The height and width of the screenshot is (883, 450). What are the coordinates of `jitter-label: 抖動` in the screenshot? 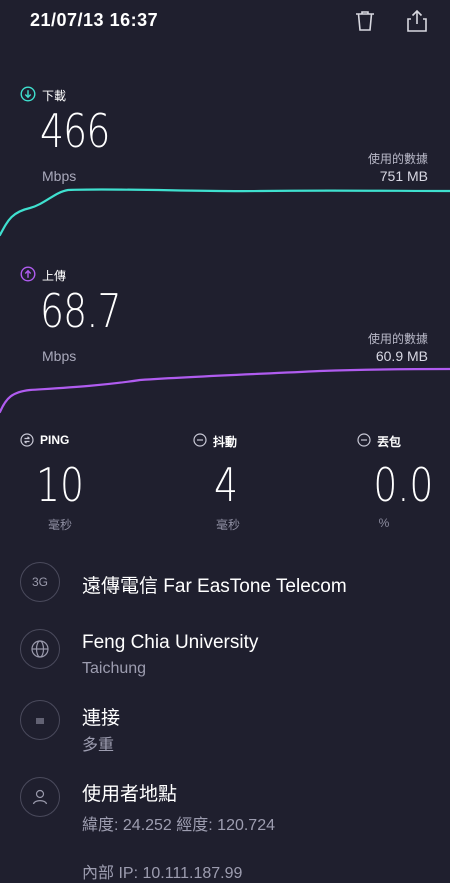 It's located at (225, 442).